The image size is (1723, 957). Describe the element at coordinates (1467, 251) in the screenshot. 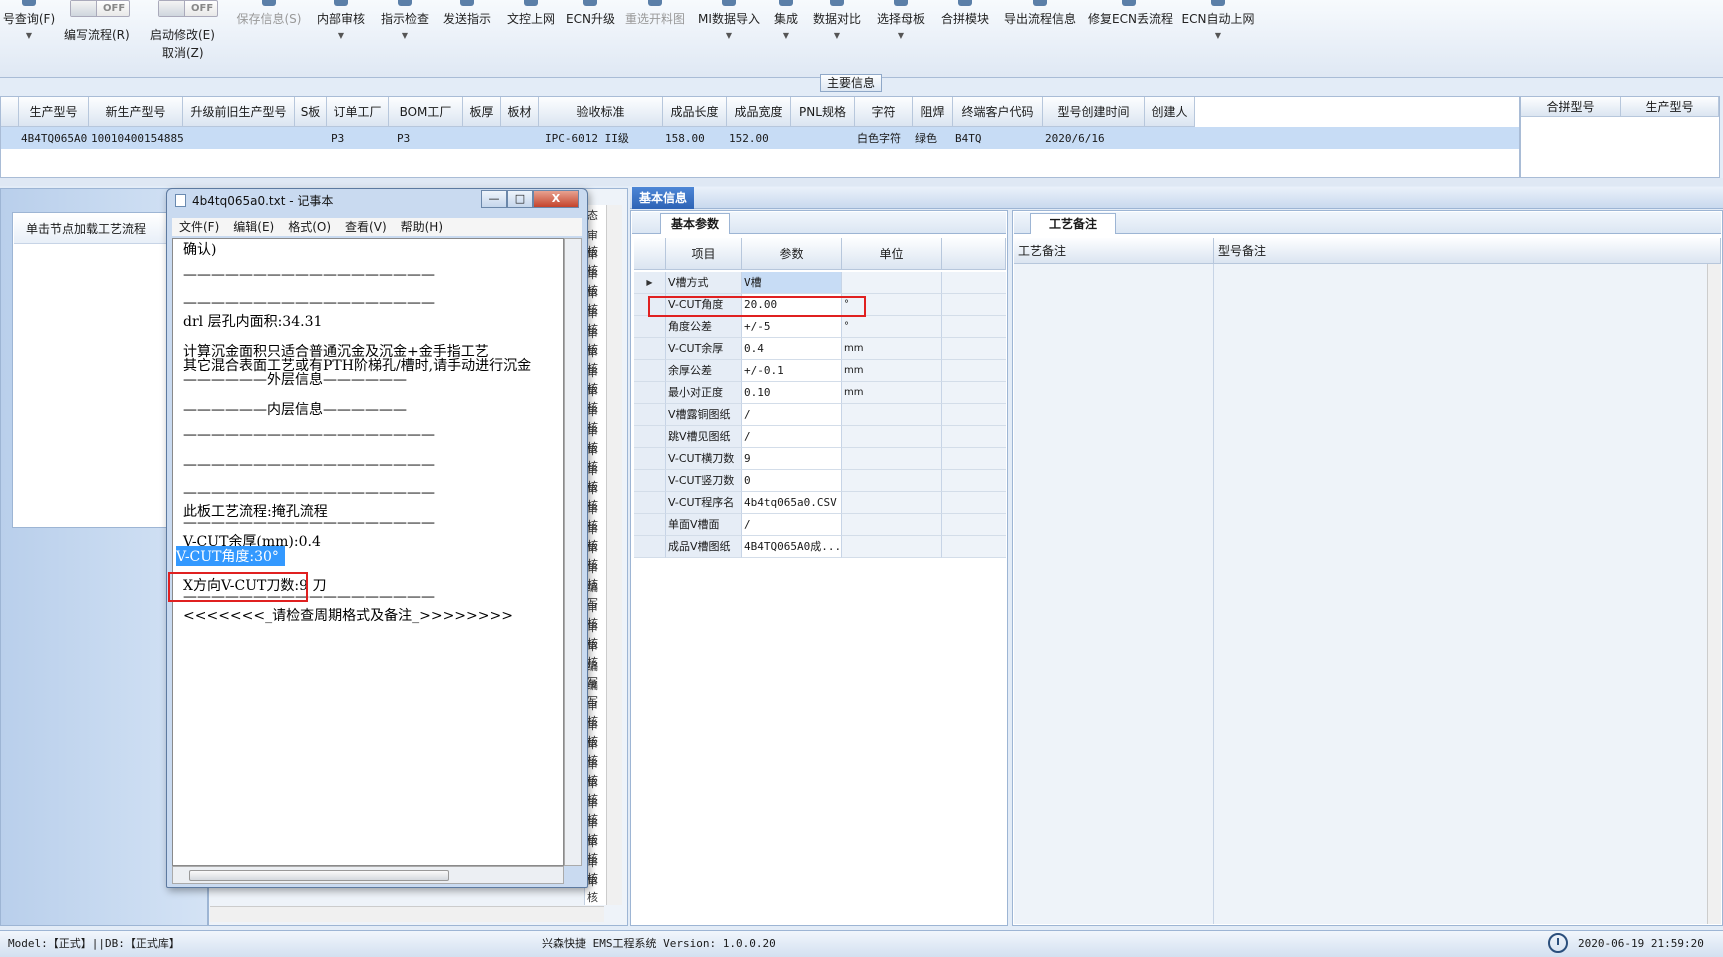

I see `col-header-model-note: 型号备注` at that location.